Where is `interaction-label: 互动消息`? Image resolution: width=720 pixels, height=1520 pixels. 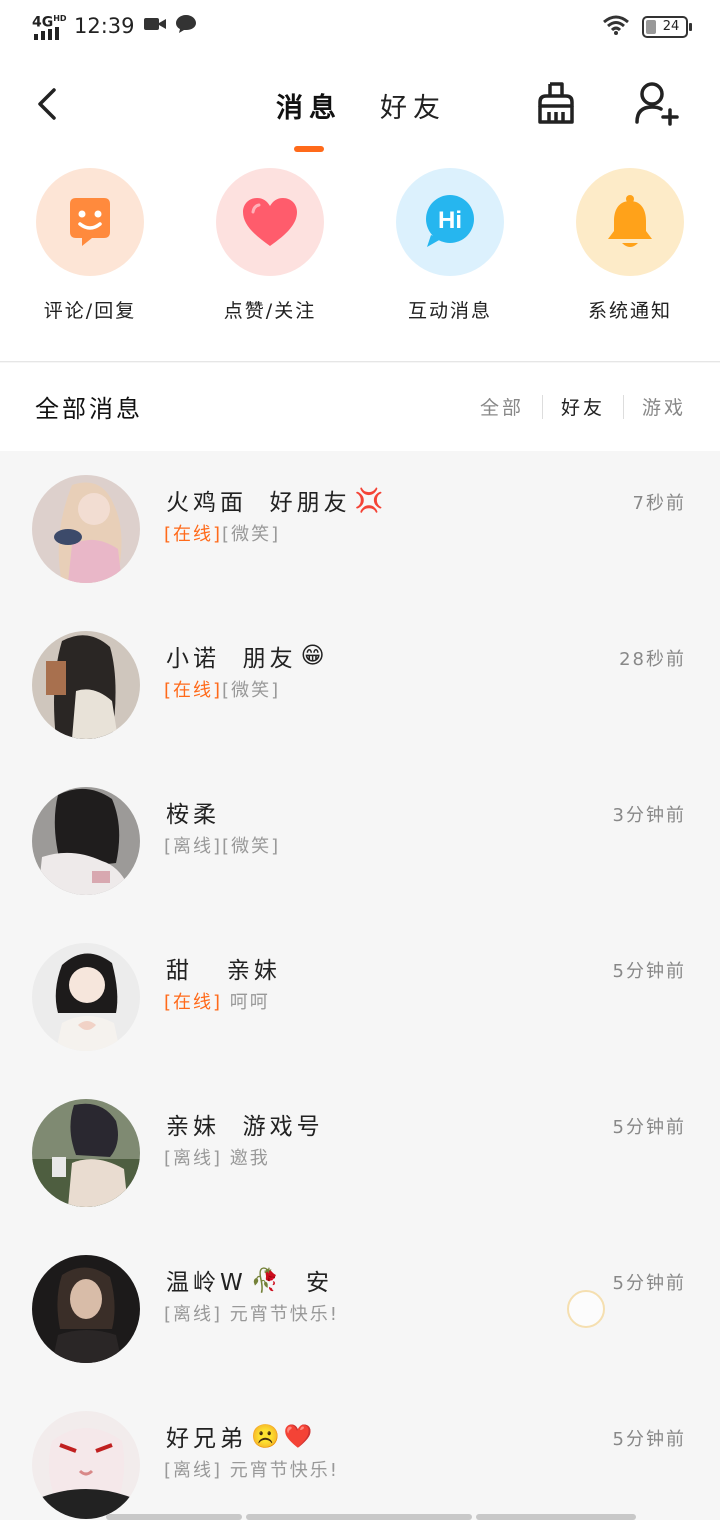
interaction-label: 互动消息 is located at coordinates (449, 311).